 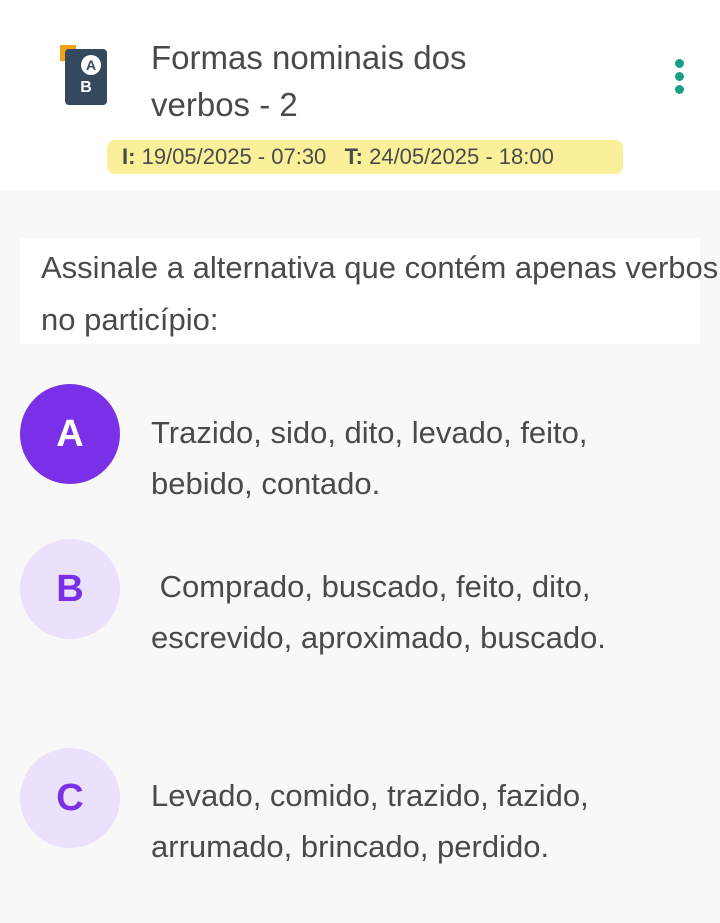 What do you see at coordinates (70, 798) in the screenshot?
I see `option-c-circle: C` at bounding box center [70, 798].